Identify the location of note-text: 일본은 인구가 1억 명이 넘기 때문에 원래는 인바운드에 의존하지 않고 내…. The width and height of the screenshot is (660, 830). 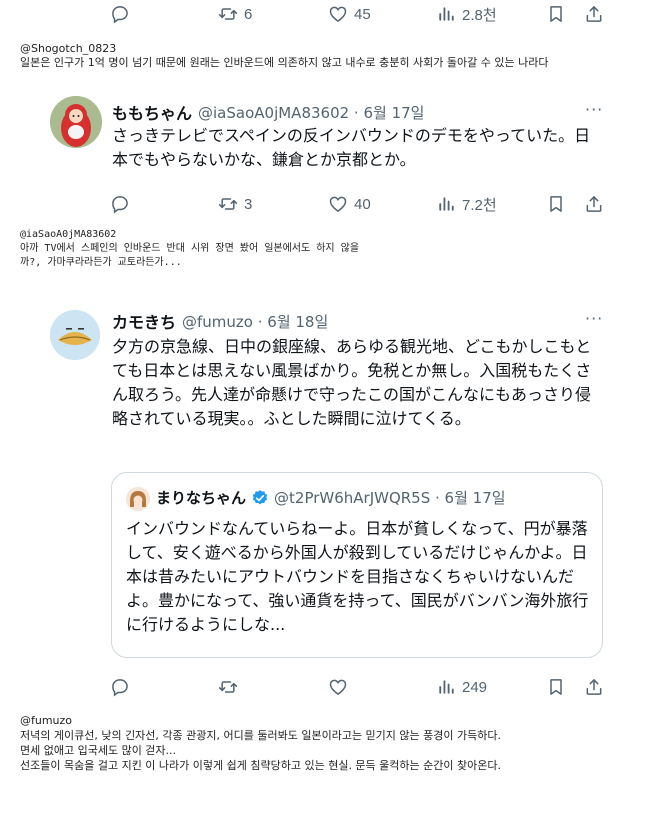
(284, 62).